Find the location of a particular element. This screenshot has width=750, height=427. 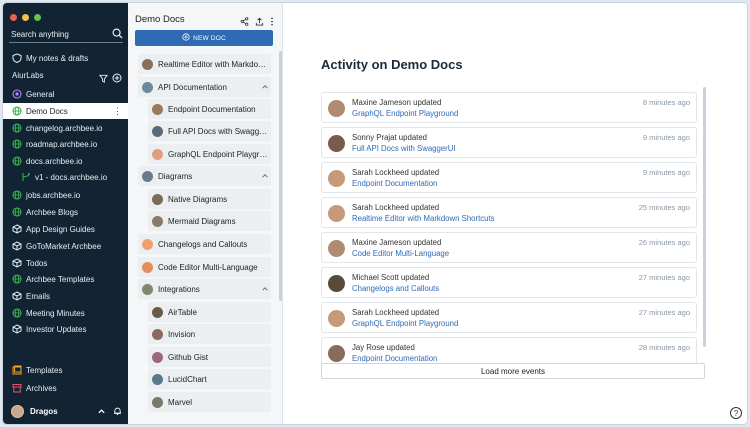

tree-scrollbar is located at coordinates (280, 176).